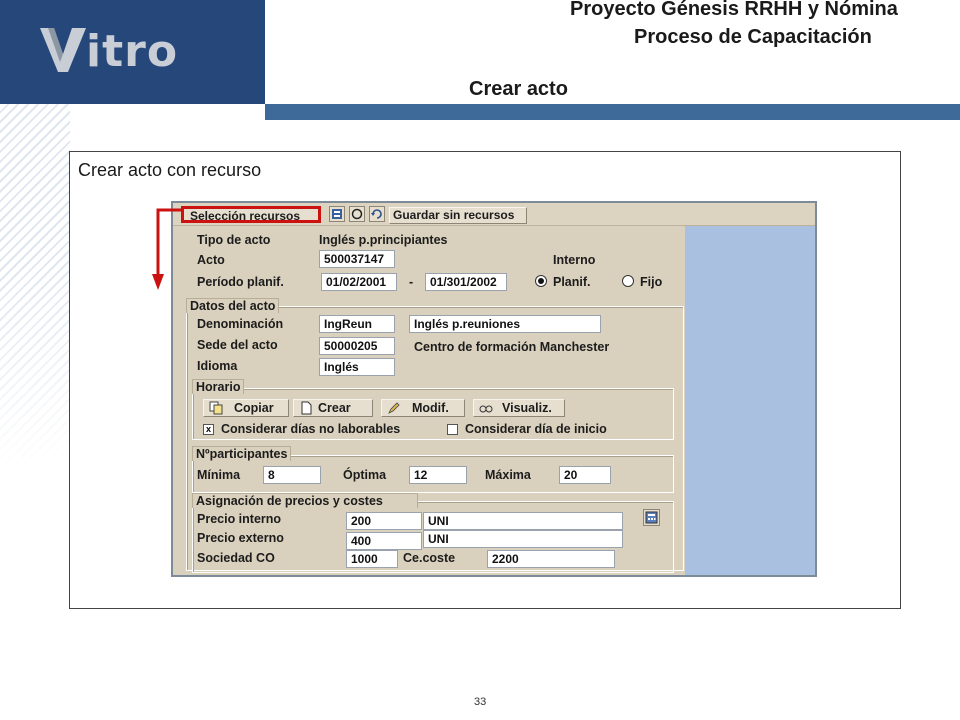 Image resolution: width=960 pixels, height=720 pixels. What do you see at coordinates (219, 475) in the screenshot?
I see `minima-label: Mínima` at bounding box center [219, 475].